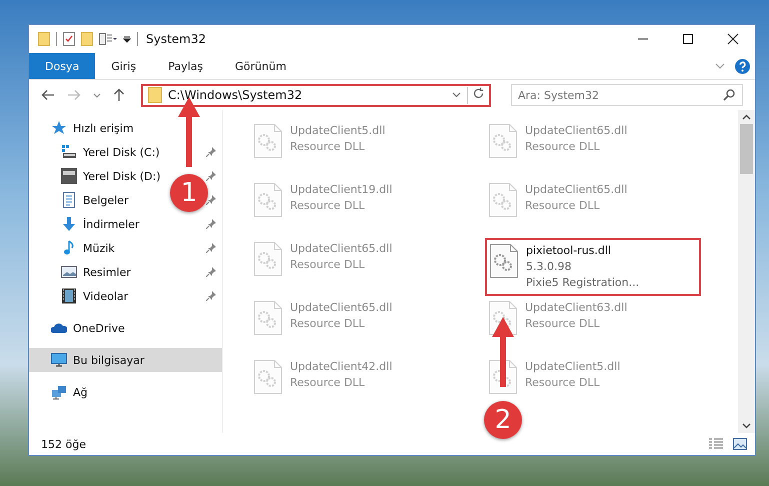  Describe the element at coordinates (742, 66) in the screenshot. I see `help-icon` at that location.